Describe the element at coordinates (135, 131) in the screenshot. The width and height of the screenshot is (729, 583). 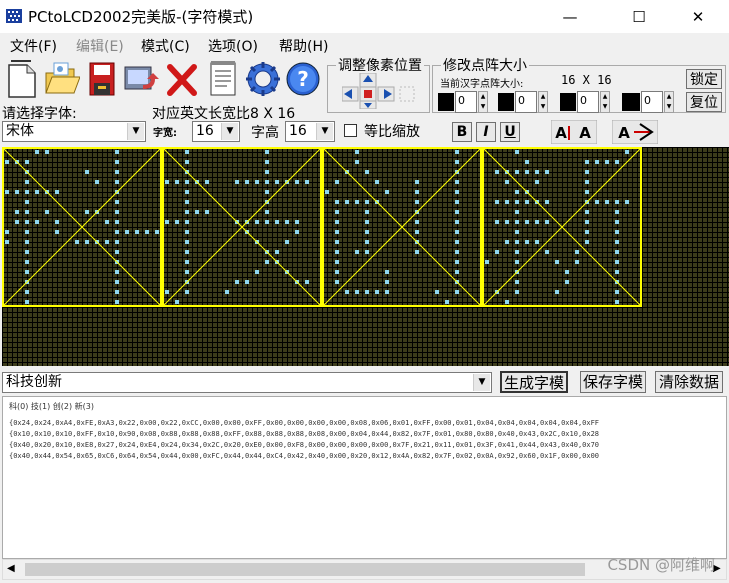
I see `chevron-down-icon: ▼` at that location.